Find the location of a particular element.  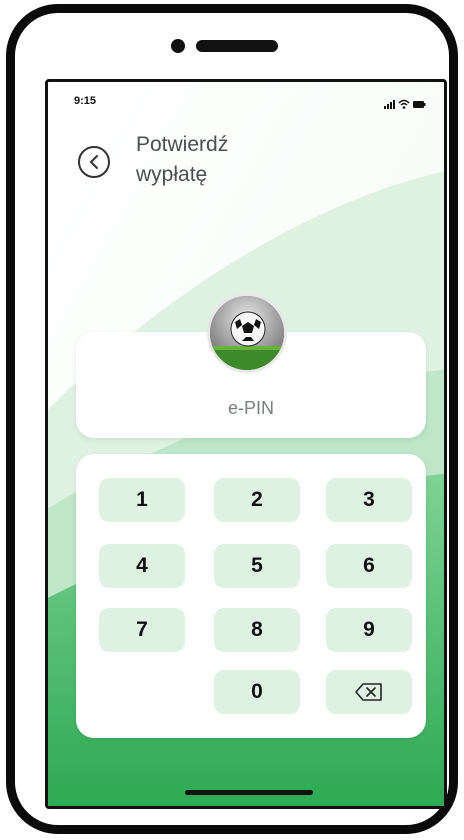

status-time: 9:15 is located at coordinates (85, 101).